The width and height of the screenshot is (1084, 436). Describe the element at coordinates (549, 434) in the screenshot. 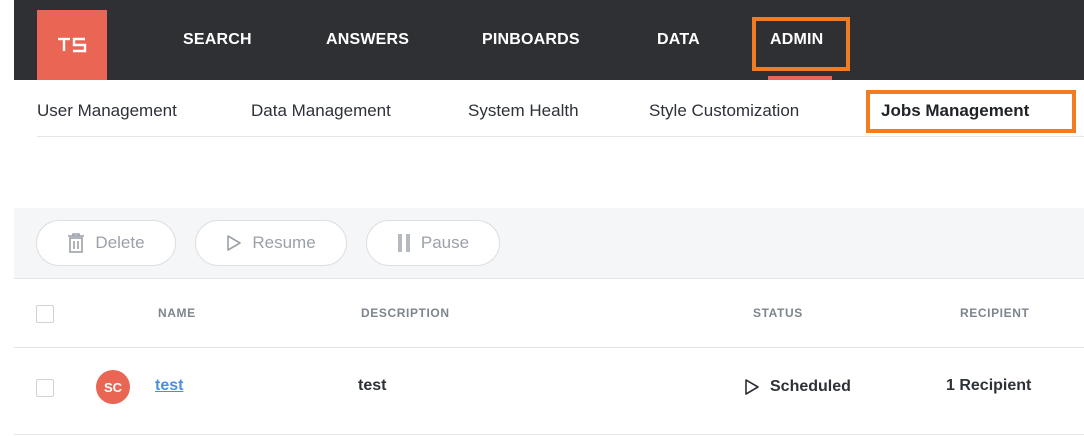

I see `row-divider` at that location.